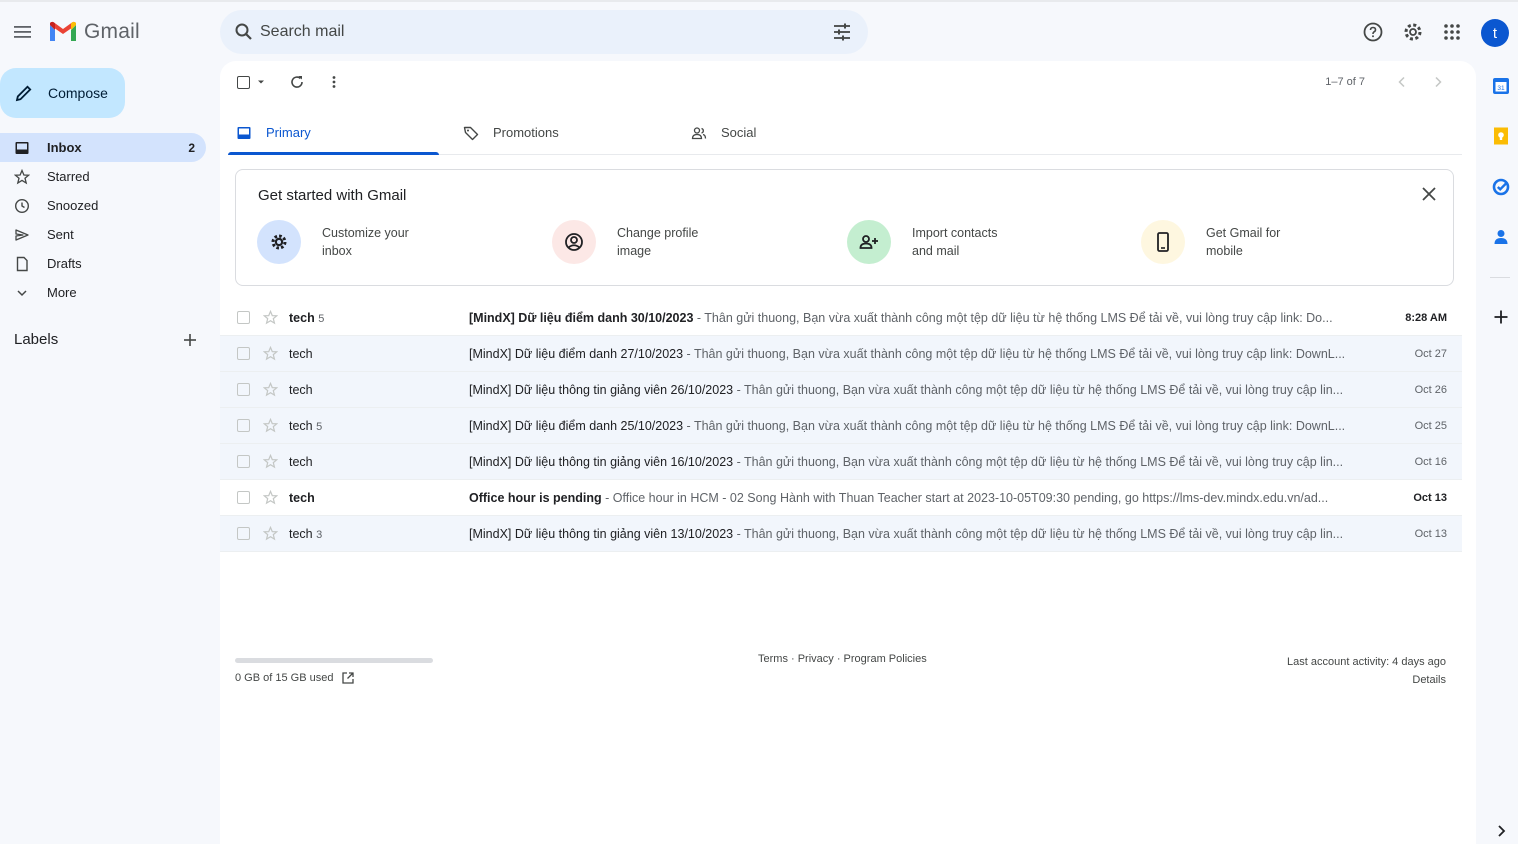 The height and width of the screenshot is (844, 1518). I want to click on search-icon, so click(244, 32).